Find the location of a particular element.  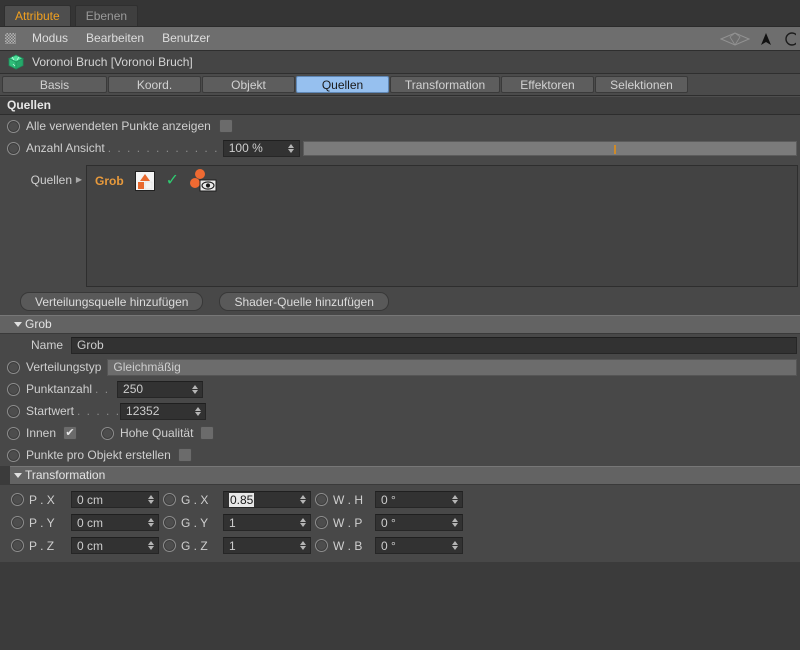

animation-dot-p-z is located at coordinates (17, 545).